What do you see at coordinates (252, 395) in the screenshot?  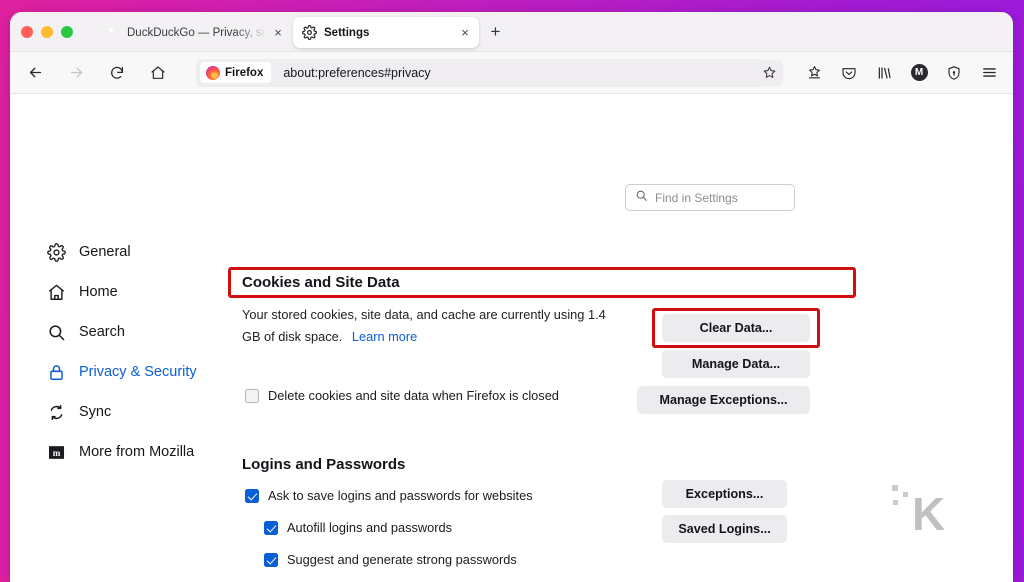 I see `delete-cookies-on-close-checkbox` at bounding box center [252, 395].